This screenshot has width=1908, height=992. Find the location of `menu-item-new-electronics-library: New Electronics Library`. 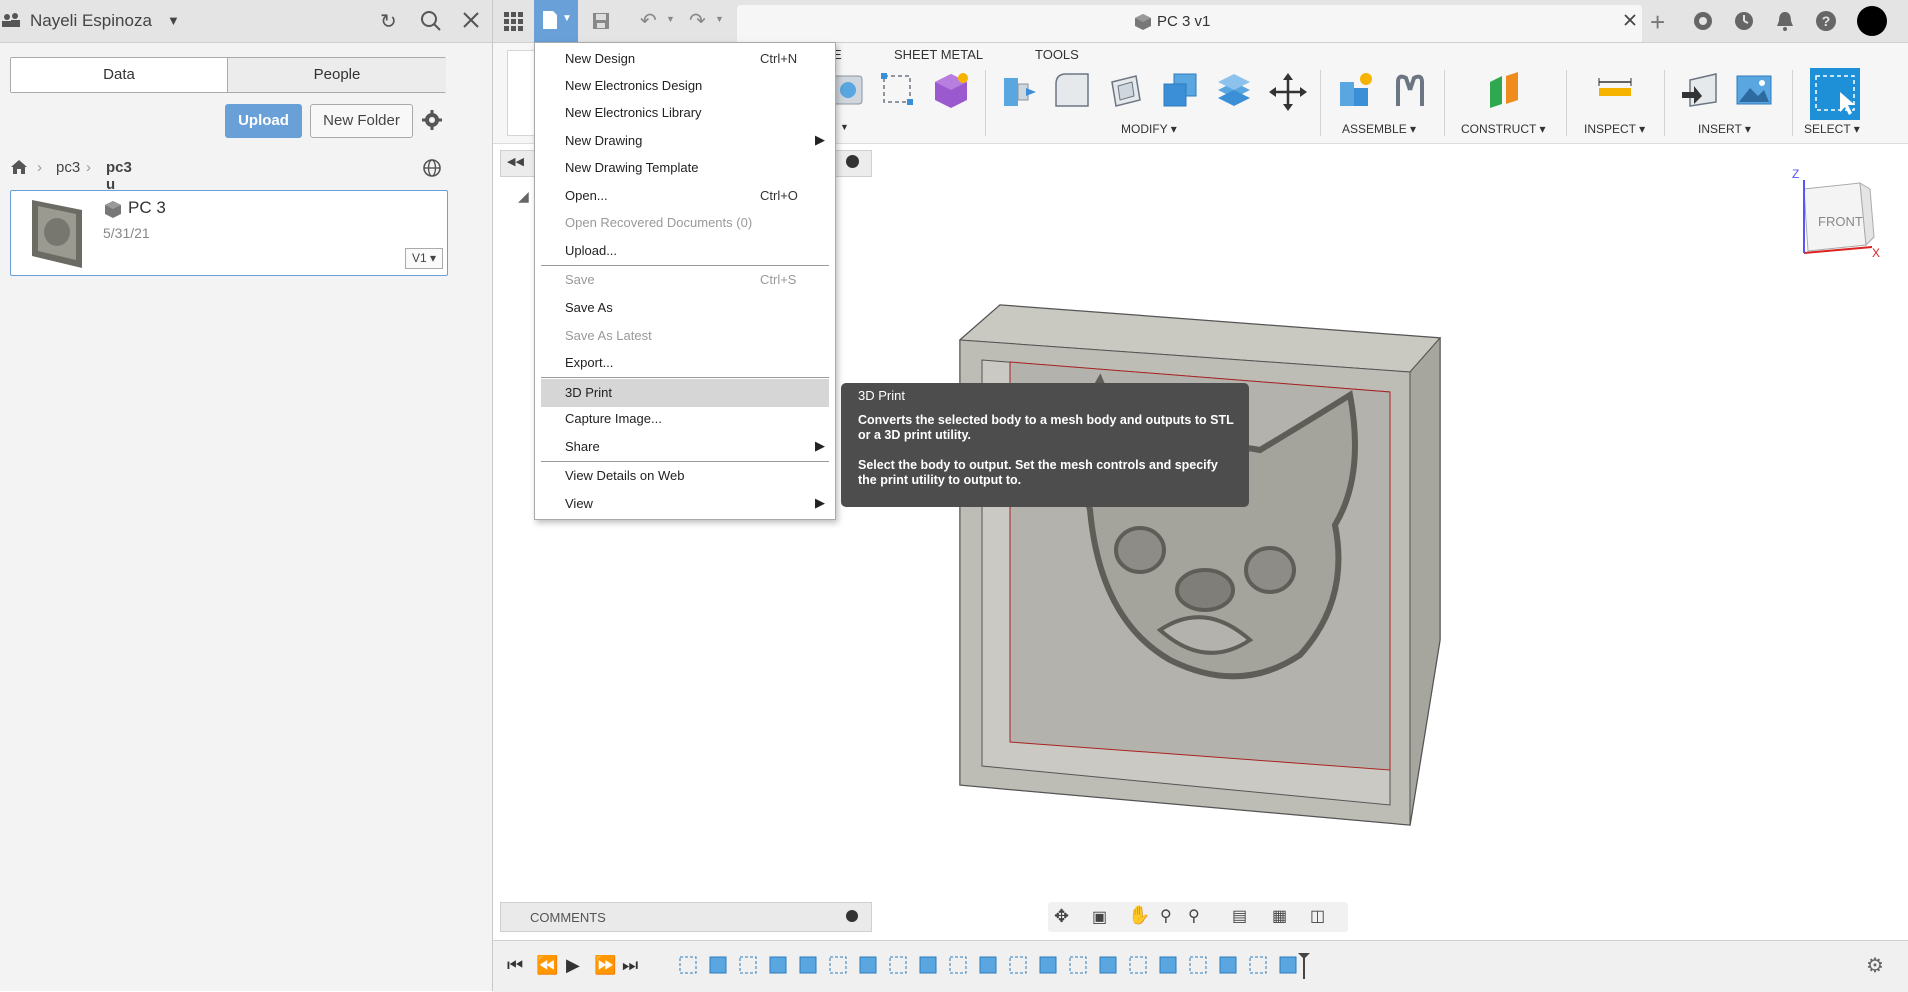

menu-item-new-electronics-library: New Electronics Library is located at coordinates (685, 113).